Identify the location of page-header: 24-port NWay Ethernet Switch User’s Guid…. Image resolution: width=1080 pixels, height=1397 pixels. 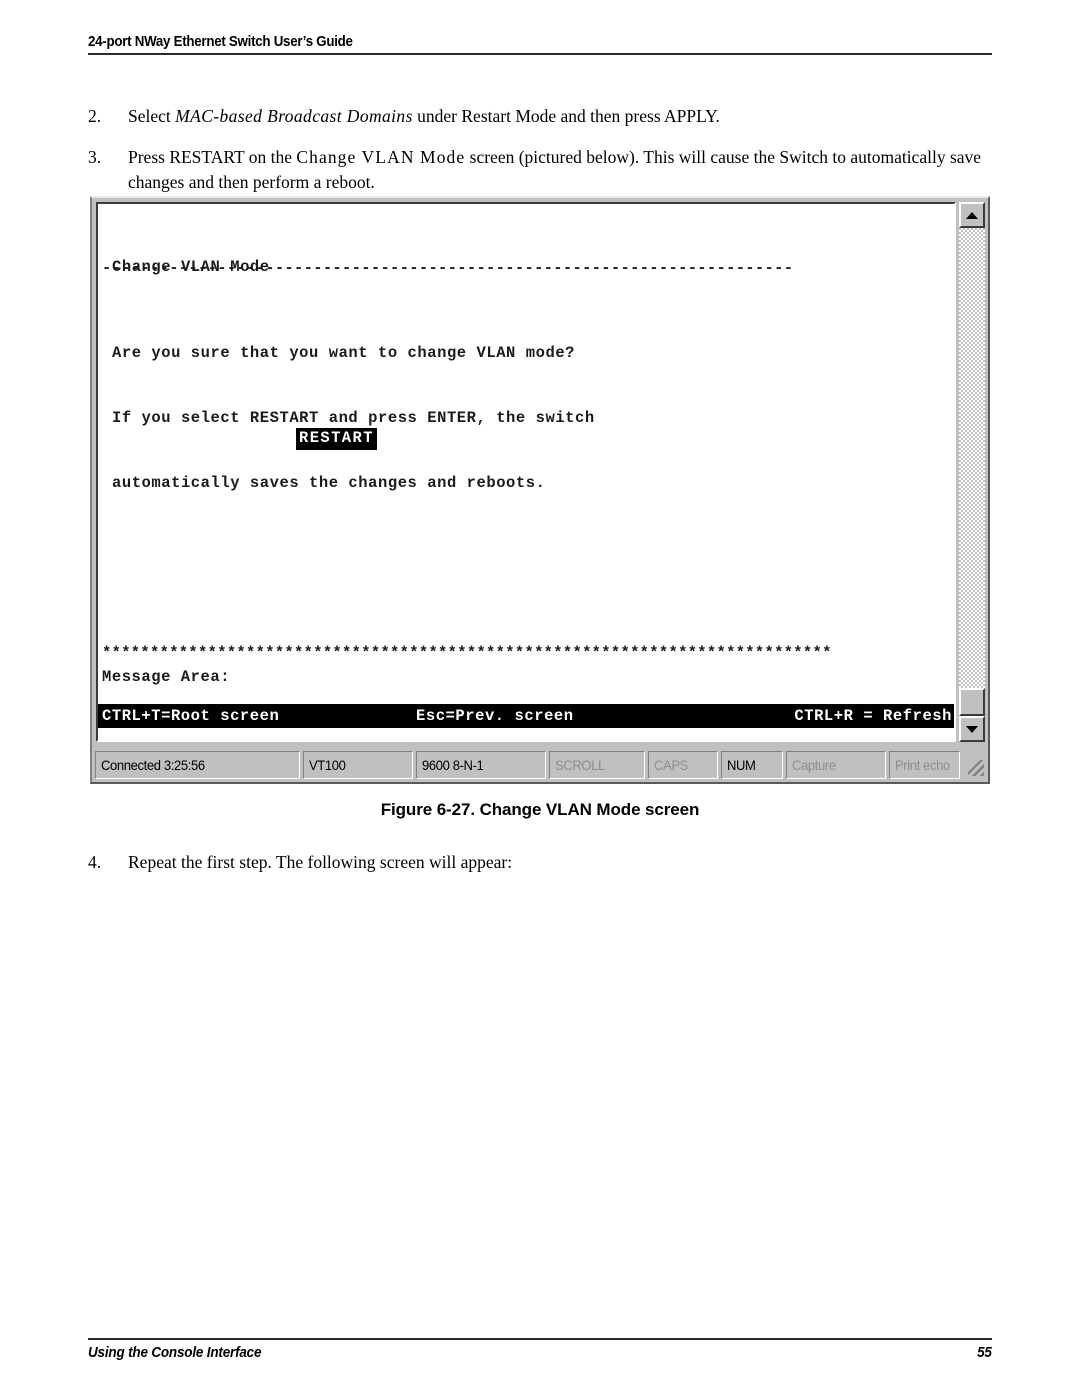
(540, 44).